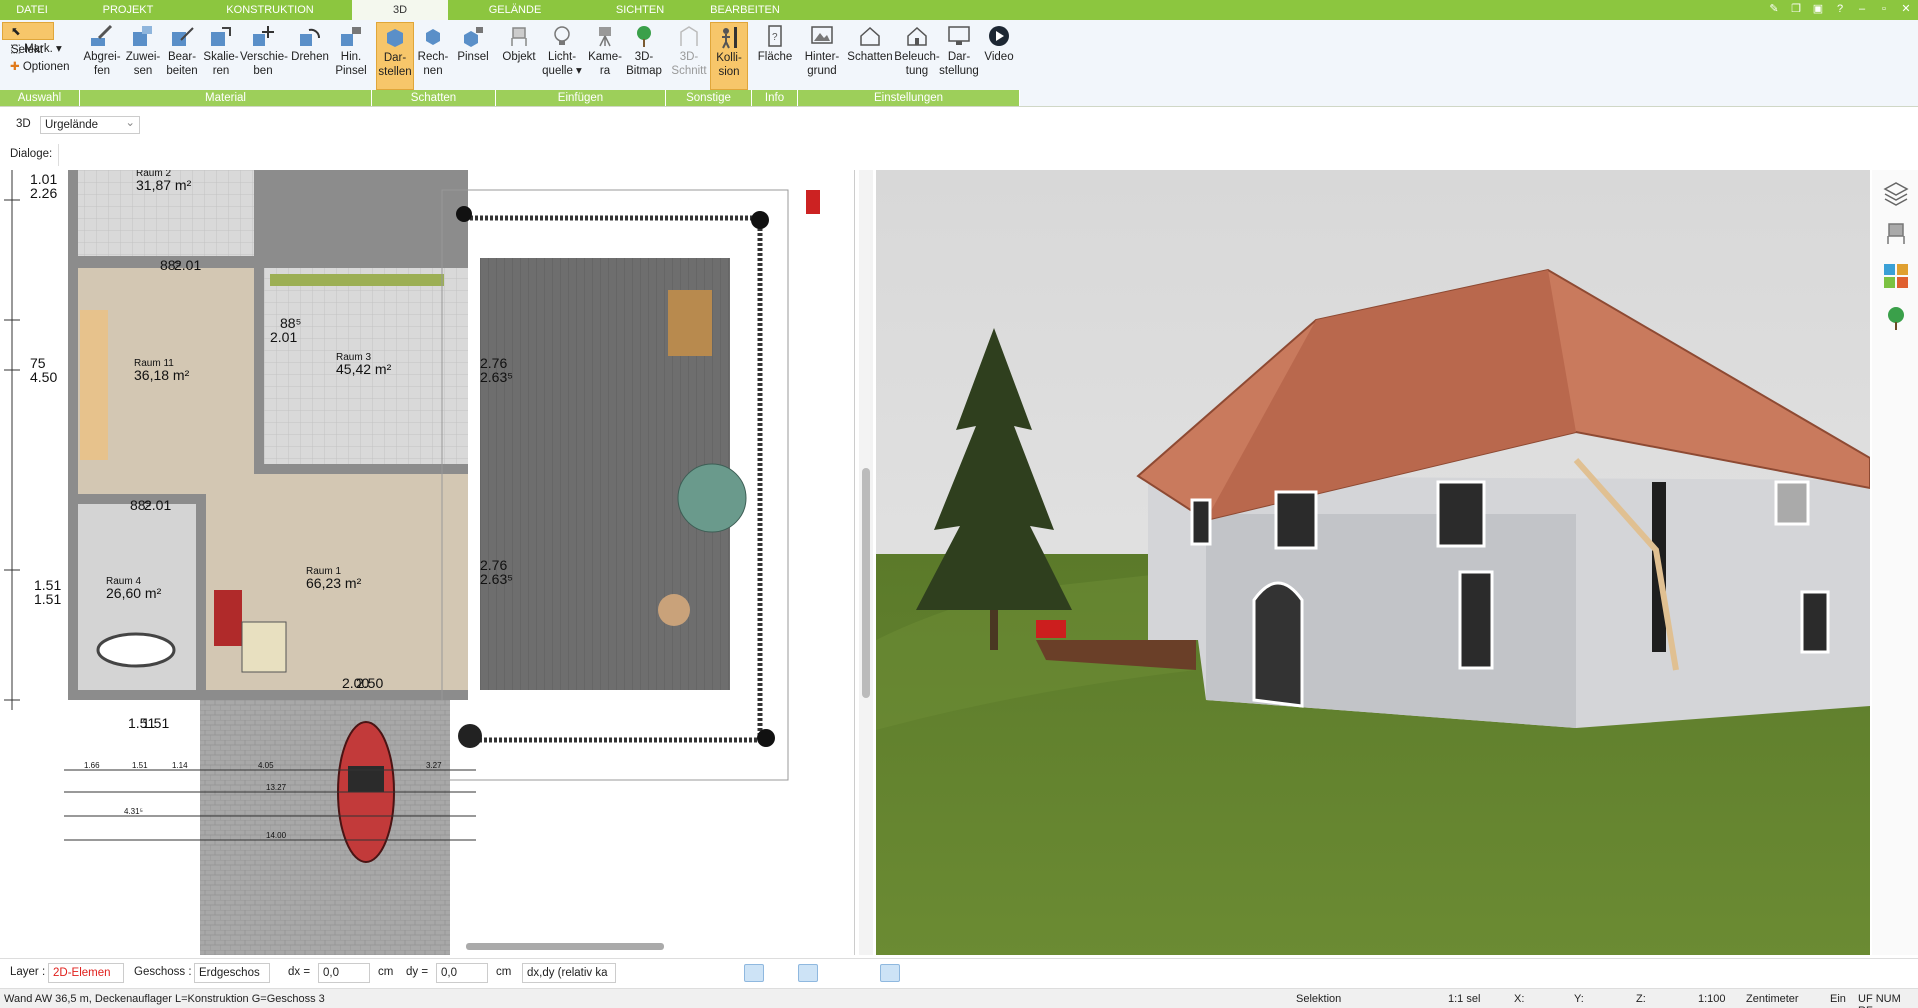 This screenshot has height=1008, width=1918. Describe the element at coordinates (395, 56) in the screenshot. I see `ribbon-button-darstellen: Dar-stellen` at that location.